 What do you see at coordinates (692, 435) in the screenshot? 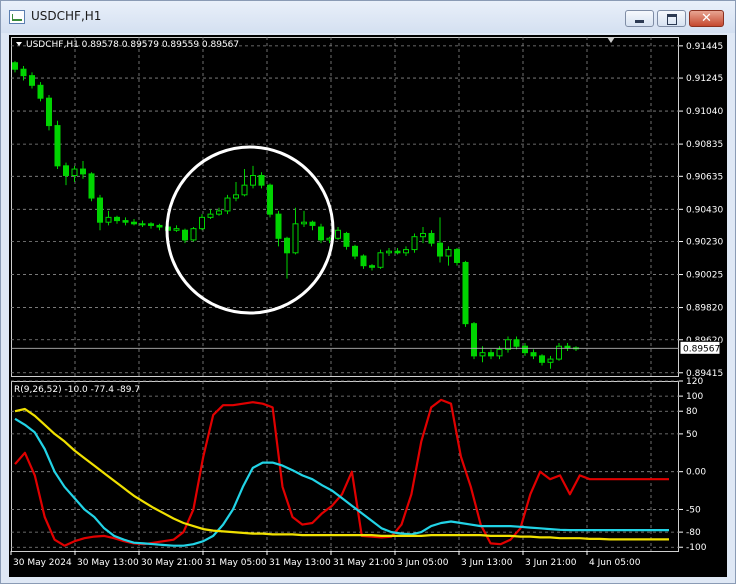
I see `indicator-tick-label: 50` at bounding box center [692, 435].